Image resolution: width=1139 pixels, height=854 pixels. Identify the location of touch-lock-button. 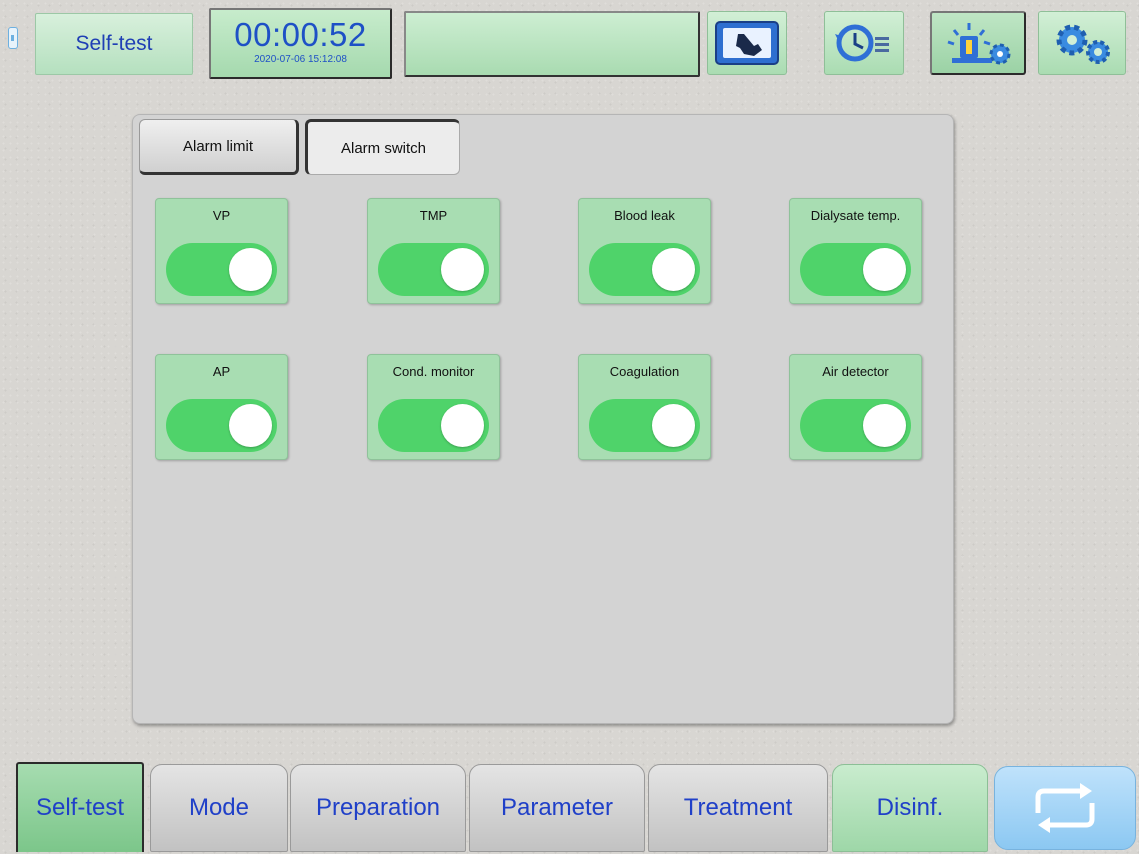
(747, 43).